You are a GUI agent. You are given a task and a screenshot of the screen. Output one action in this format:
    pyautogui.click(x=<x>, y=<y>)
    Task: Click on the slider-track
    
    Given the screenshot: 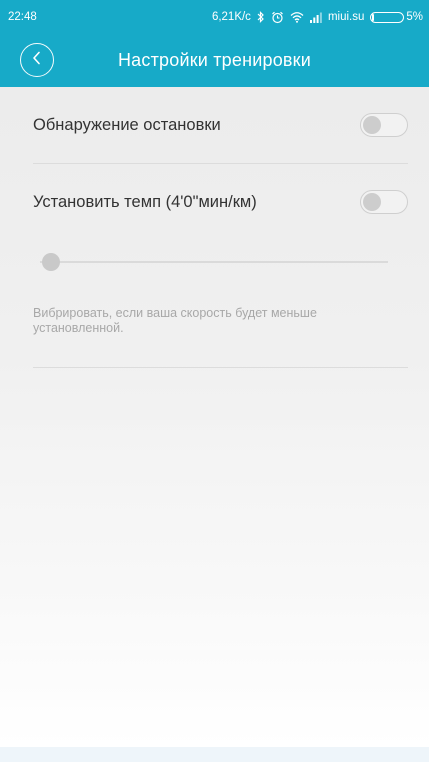 What is the action you would take?
    pyautogui.click(x=214, y=262)
    